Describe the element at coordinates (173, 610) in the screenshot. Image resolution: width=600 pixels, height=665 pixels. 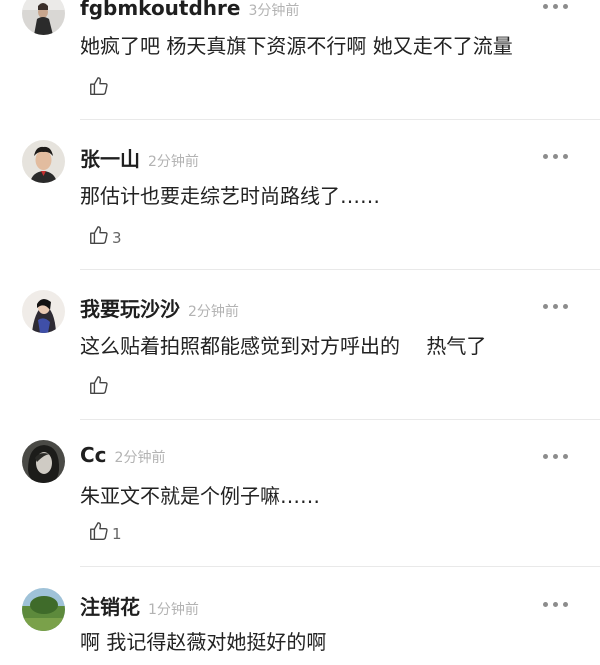
I see `comment-time: 1分钟前` at that location.